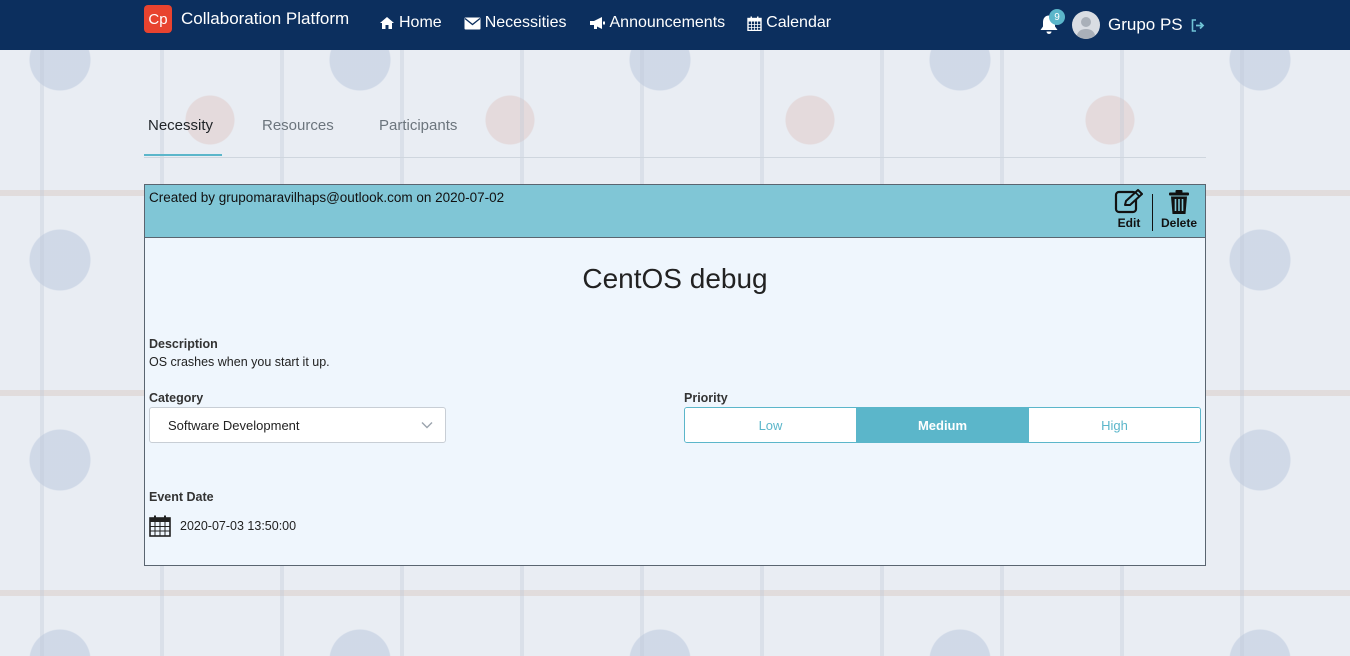 This screenshot has width=1350, height=656. Describe the element at coordinates (1114, 425) in the screenshot. I see `priority-high-button: High` at that location.